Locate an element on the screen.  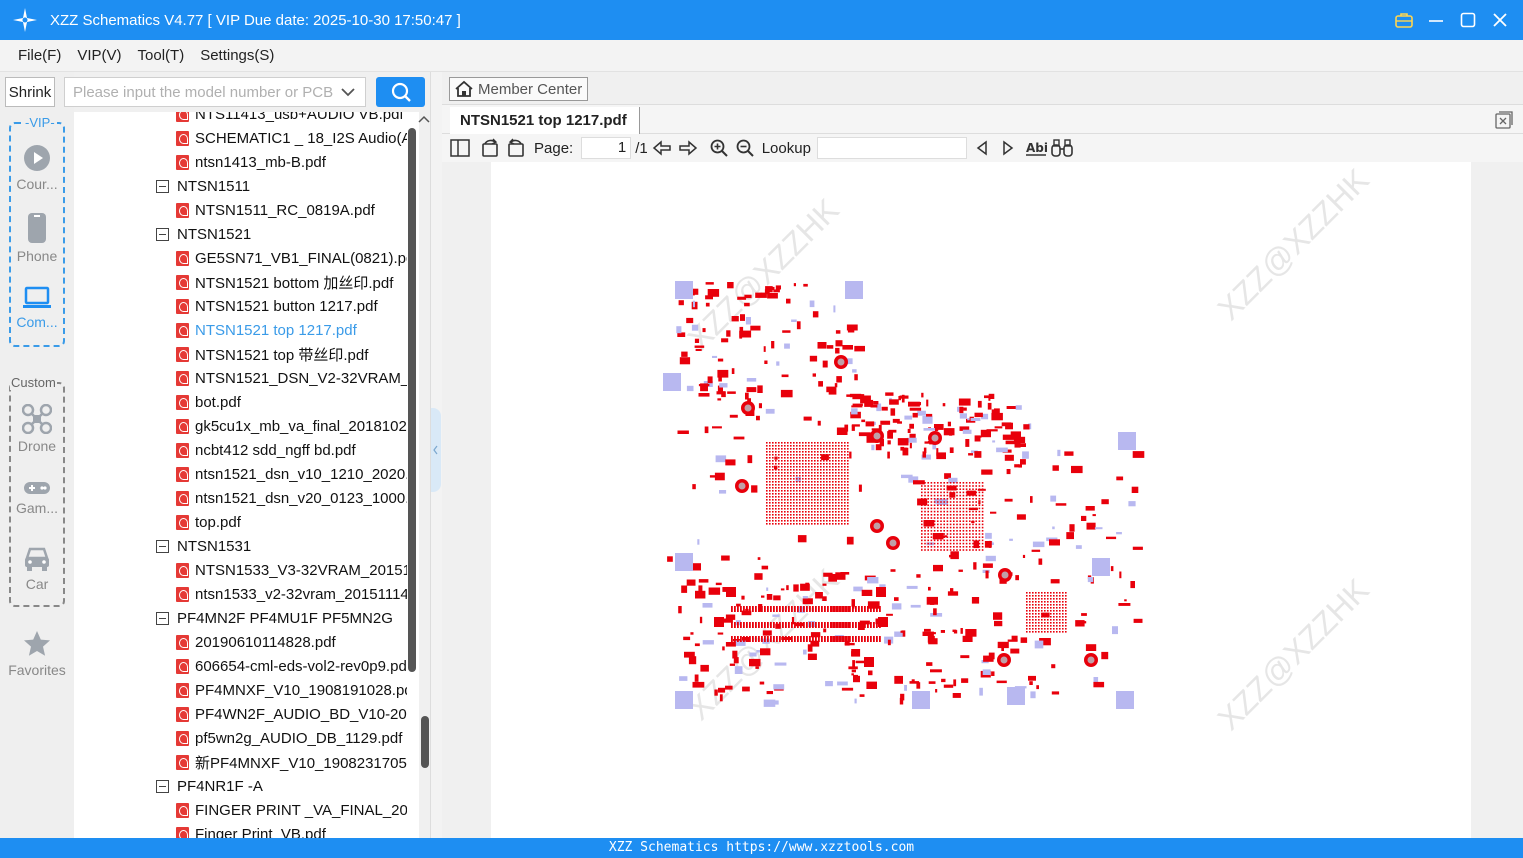
tree-item-label: FINGER PRINT _VA_FINAL_20200 is located at coordinates (301, 810).